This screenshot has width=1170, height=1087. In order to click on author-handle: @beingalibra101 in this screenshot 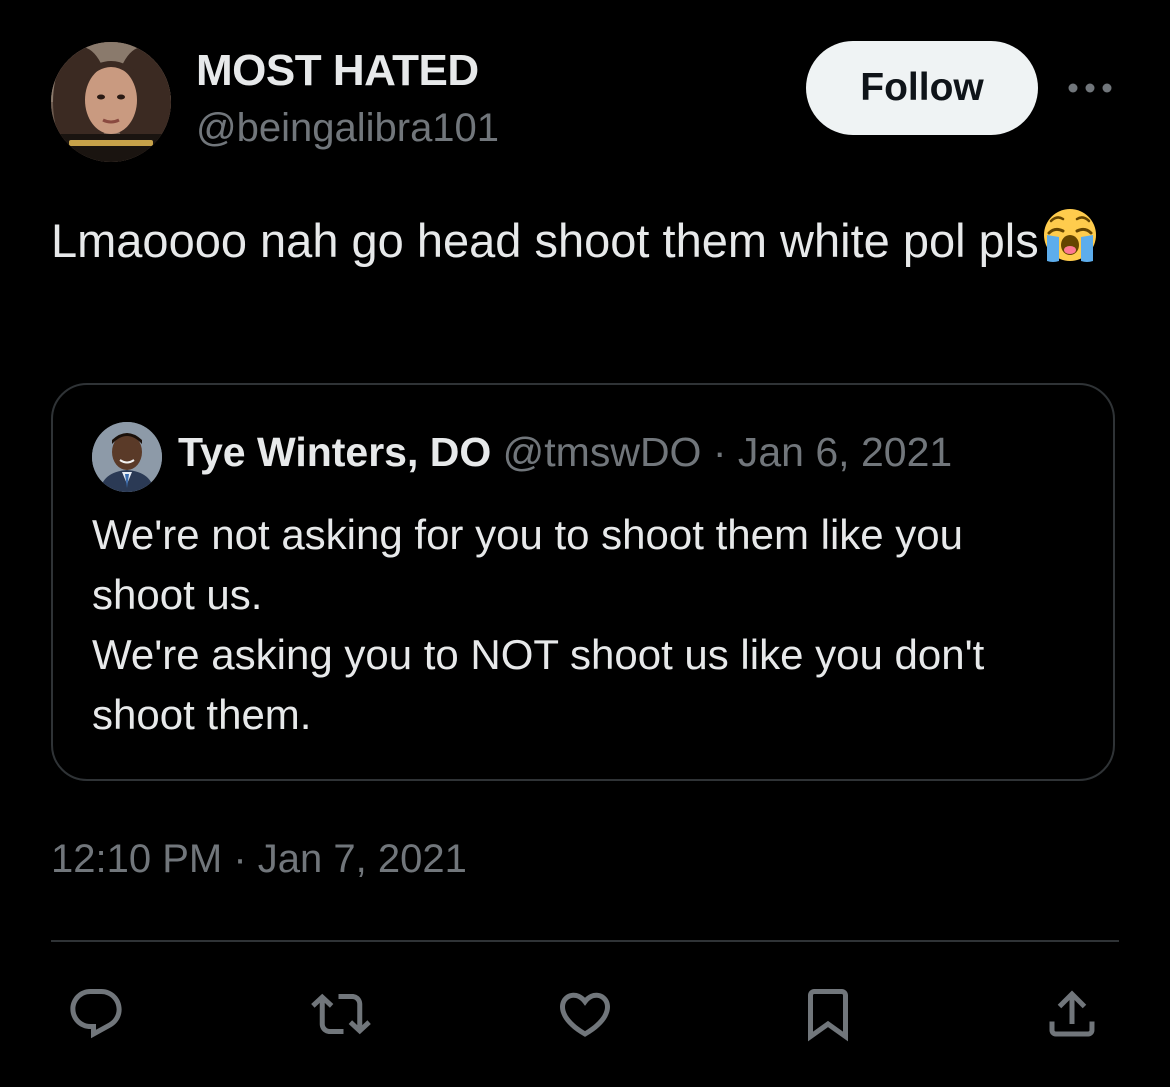, I will do `click(347, 128)`.